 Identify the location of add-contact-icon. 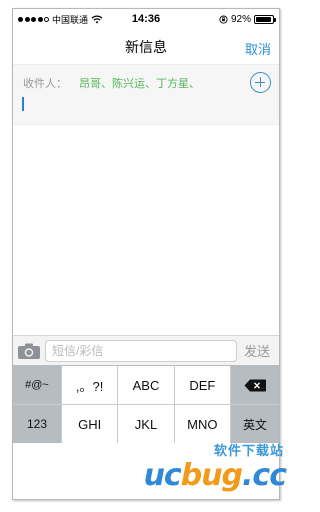
(260, 82).